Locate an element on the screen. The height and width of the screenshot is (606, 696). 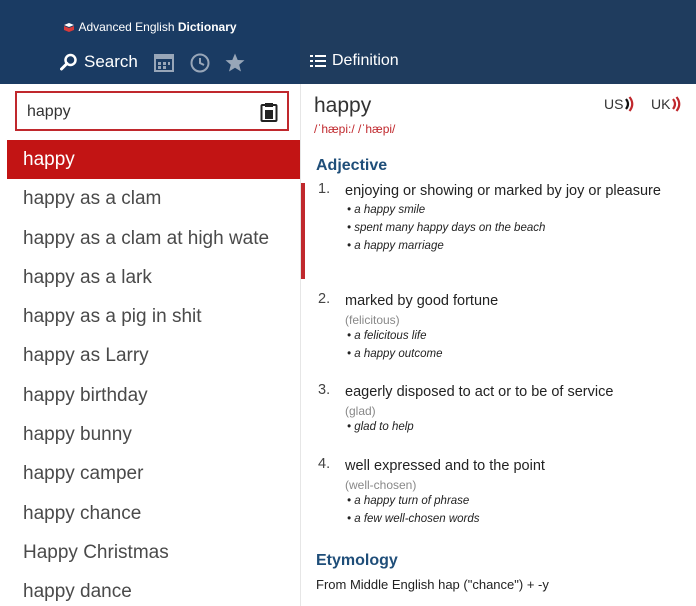
app-title-prefix: Advanced English is located at coordinates (128, 27).